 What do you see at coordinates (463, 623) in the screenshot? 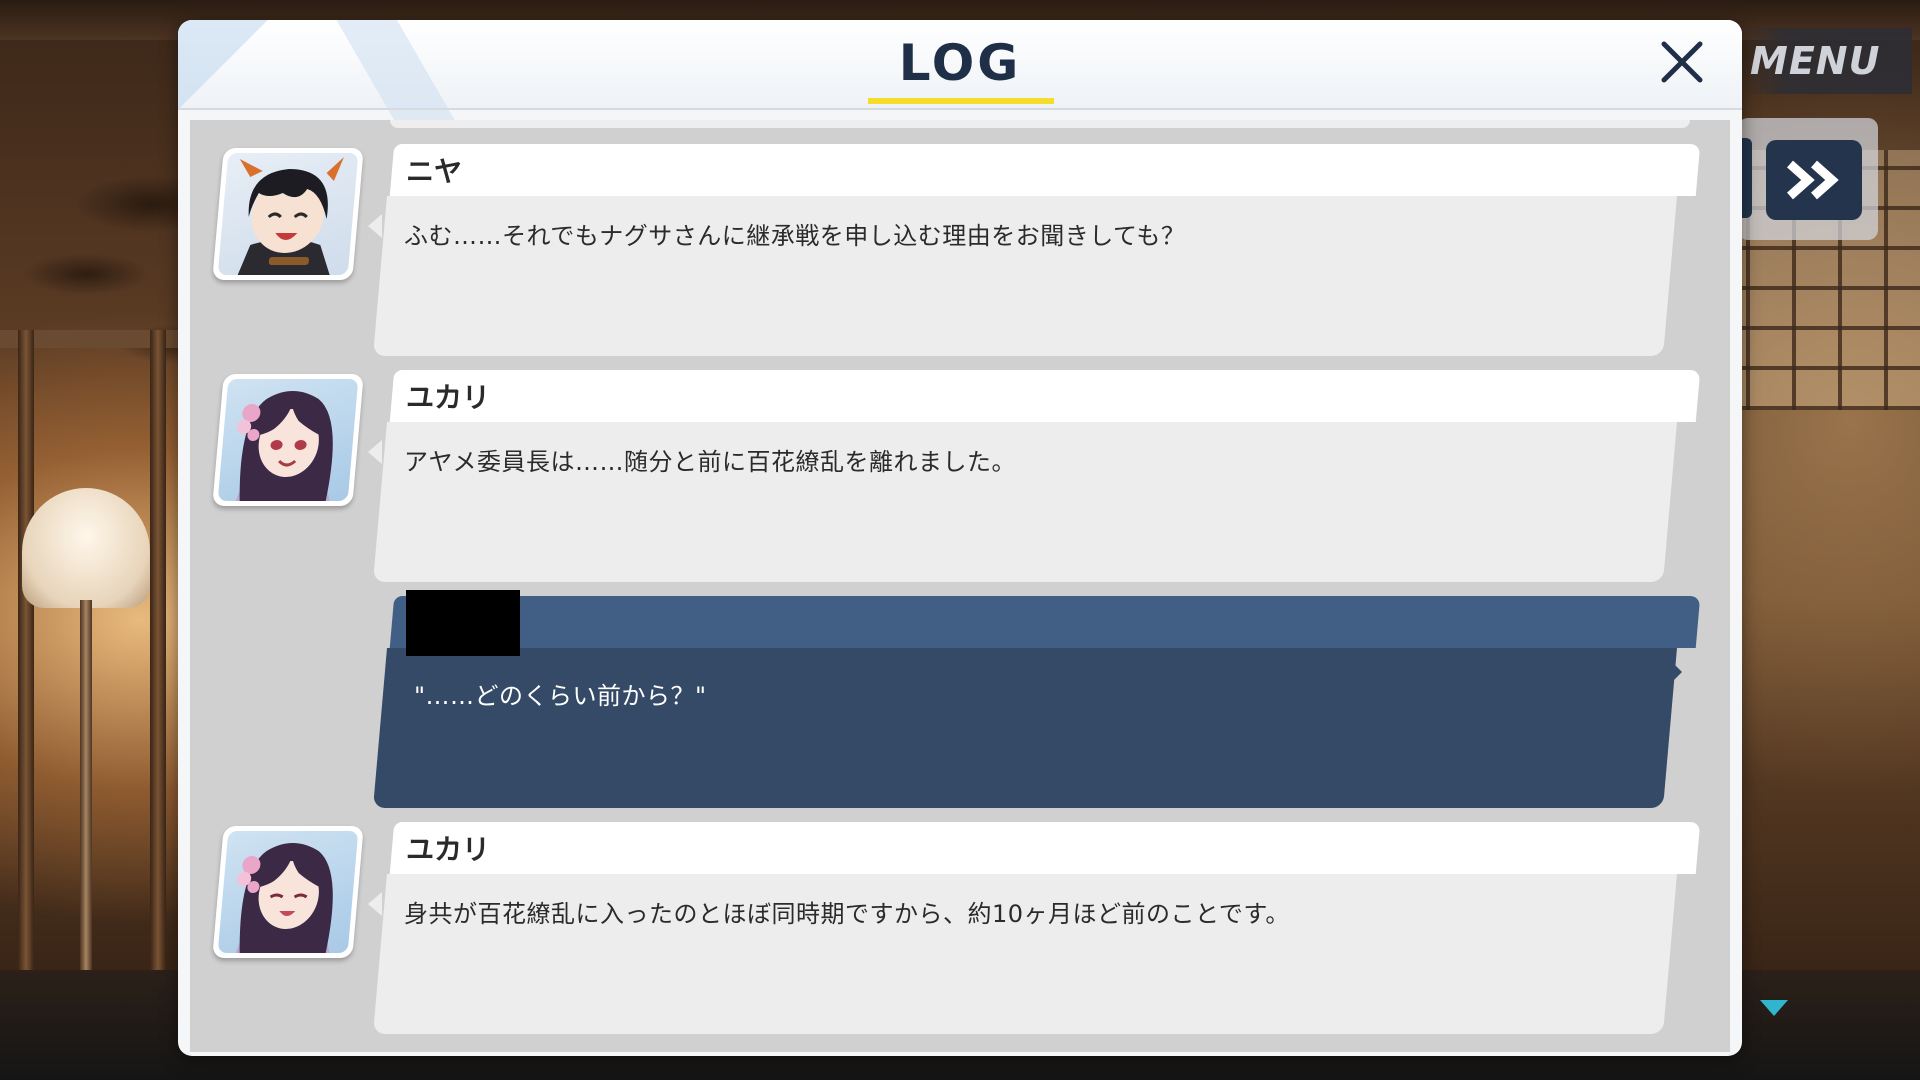
I see `redacted-speaker-name` at bounding box center [463, 623].